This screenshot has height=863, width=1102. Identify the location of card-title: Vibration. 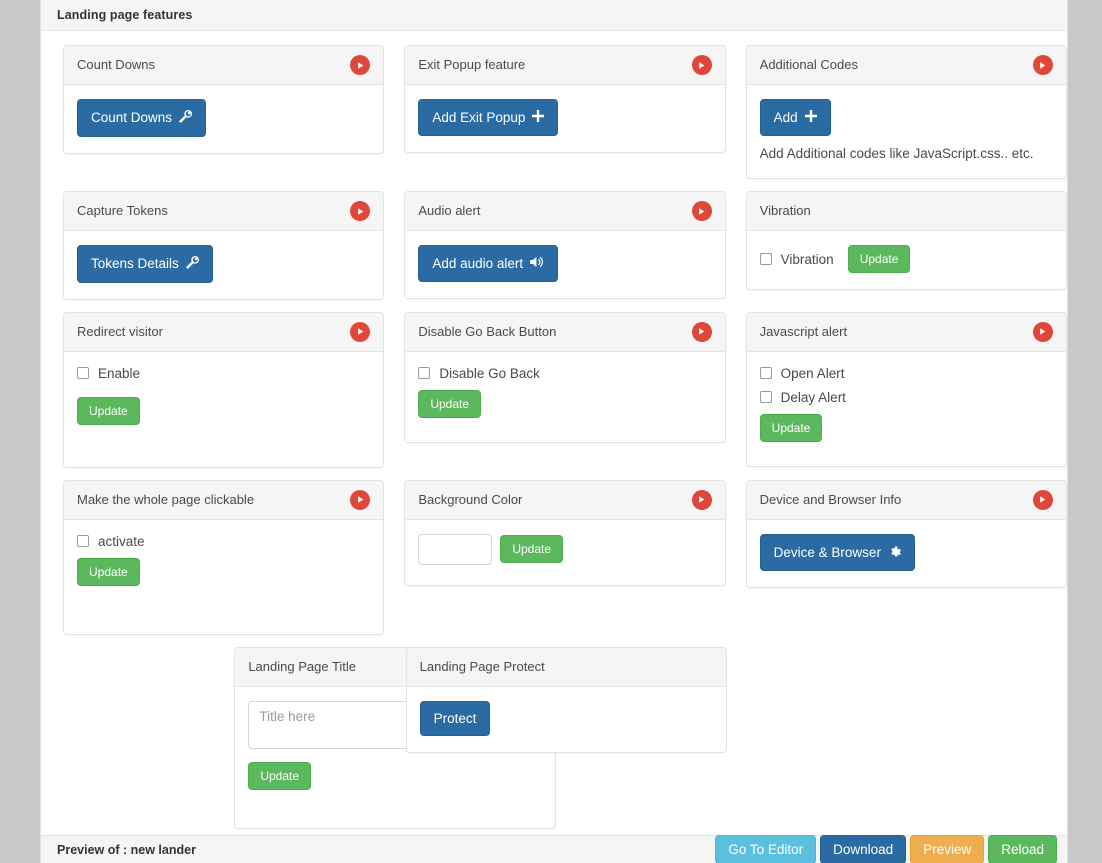
(785, 211).